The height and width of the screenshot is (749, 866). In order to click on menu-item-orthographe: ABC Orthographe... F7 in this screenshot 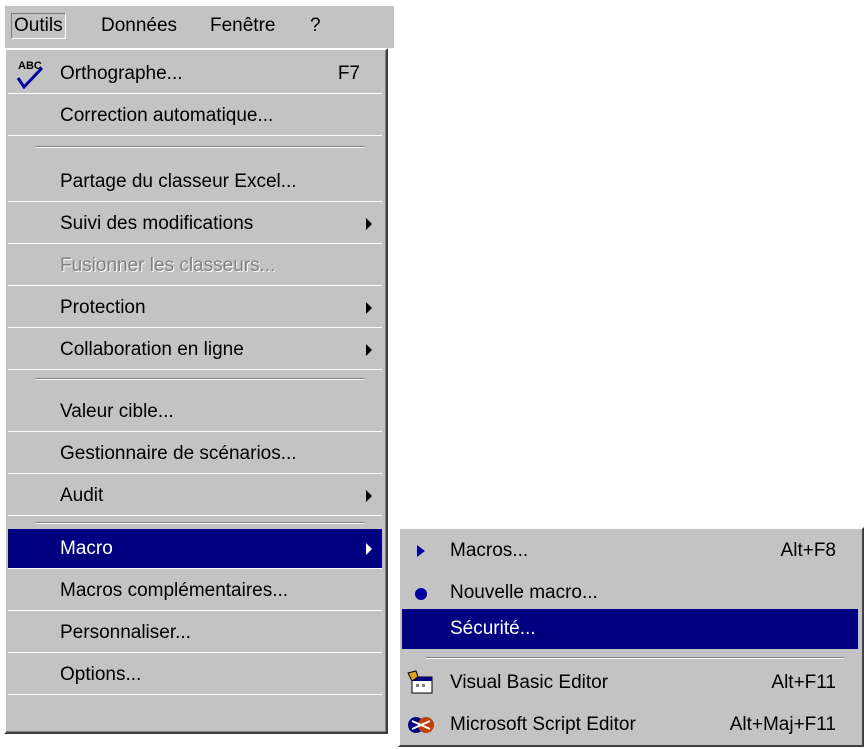, I will do `click(195, 74)`.